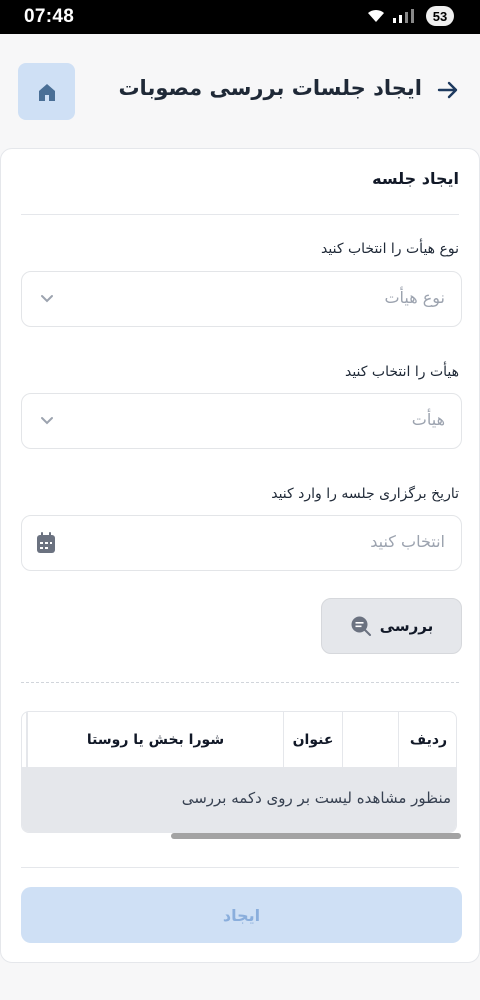 Image resolution: width=480 pixels, height=1000 pixels. Describe the element at coordinates (448, 90) in the screenshot. I see `arrow-right-icon` at that location.